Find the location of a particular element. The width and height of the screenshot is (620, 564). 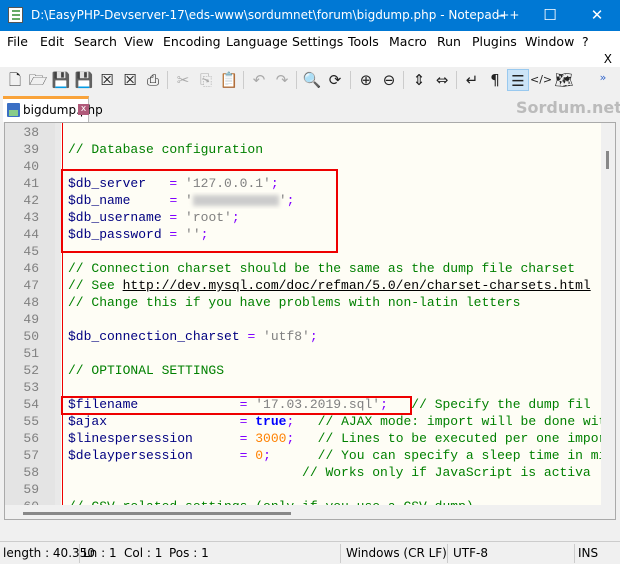

menu-plugins: Plugins is located at coordinates (494, 41).